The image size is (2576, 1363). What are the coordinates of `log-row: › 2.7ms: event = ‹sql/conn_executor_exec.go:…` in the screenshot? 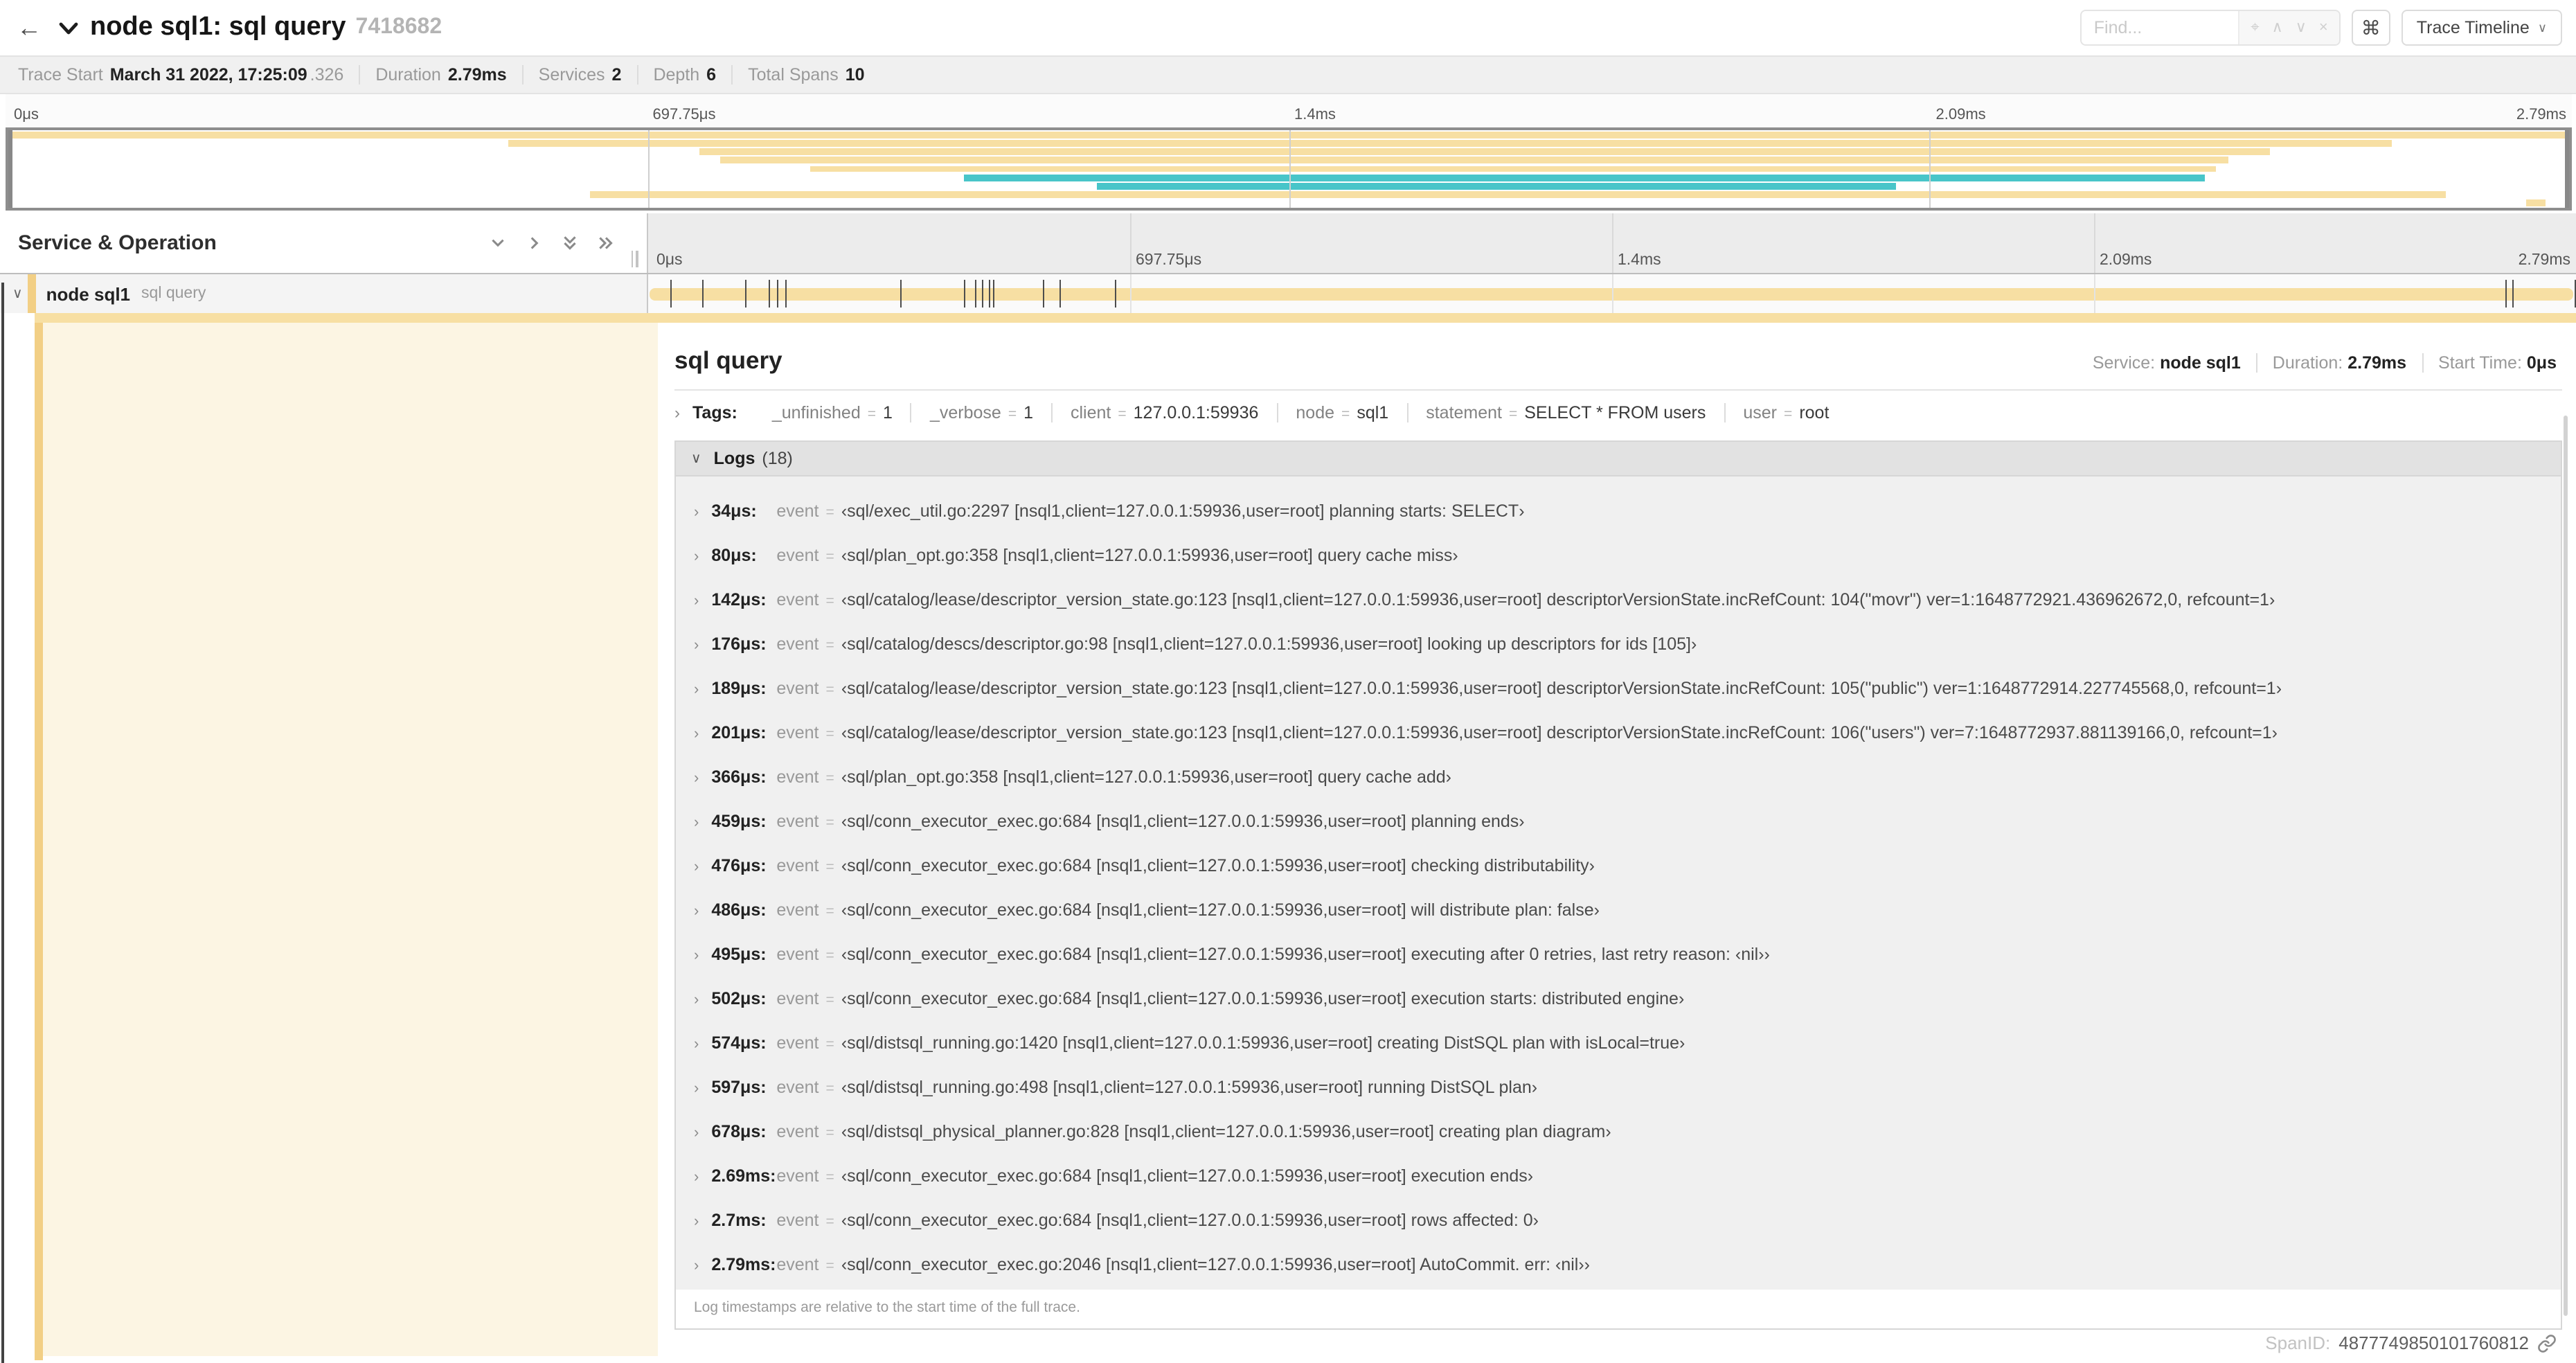 It's located at (1618, 1220).